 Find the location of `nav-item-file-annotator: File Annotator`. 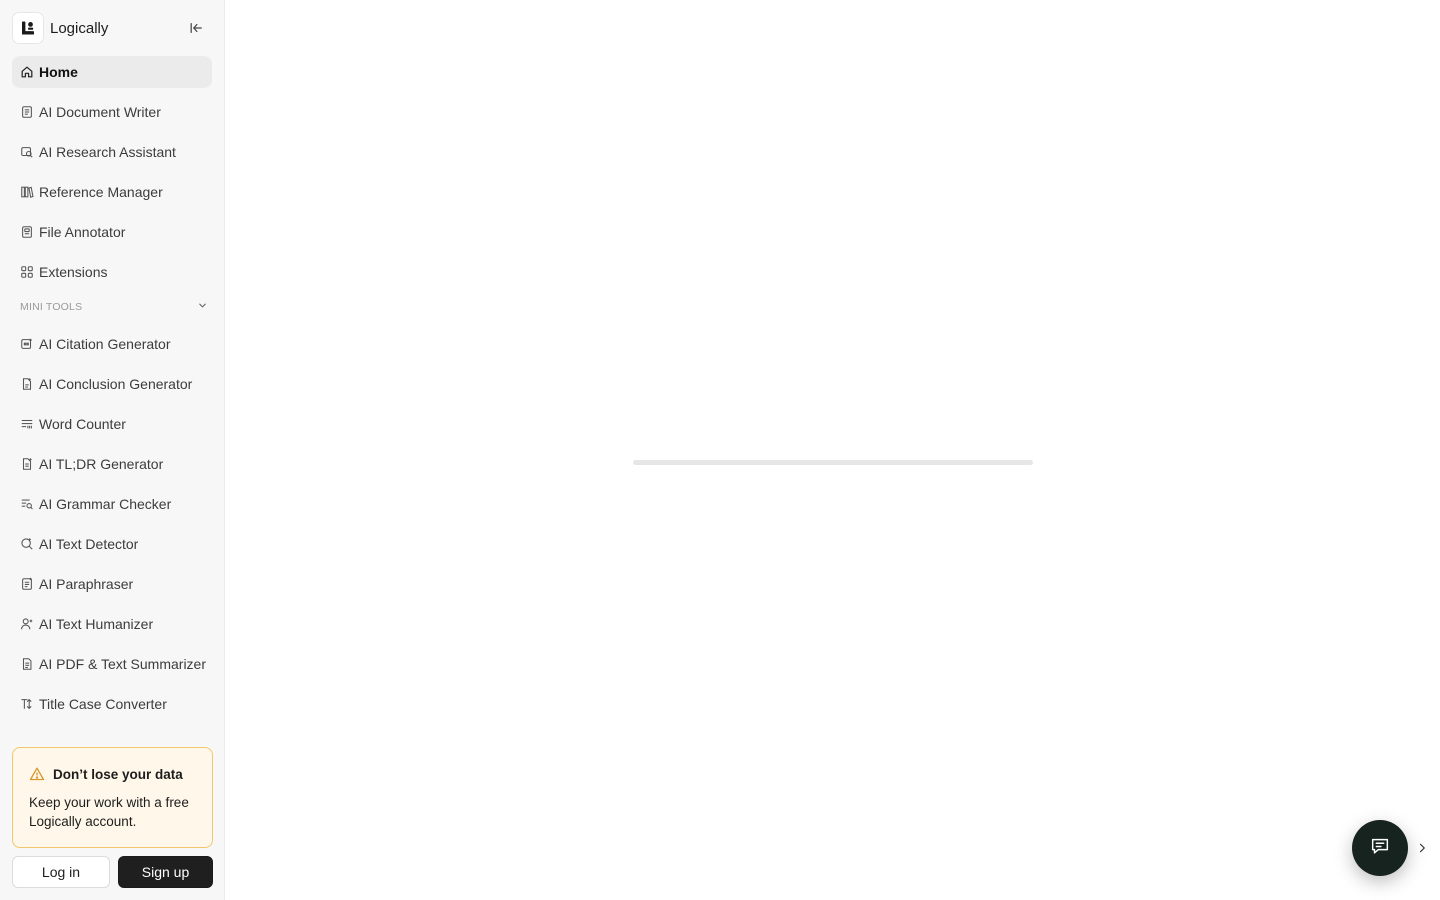

nav-item-file-annotator: File Annotator is located at coordinates (112, 232).